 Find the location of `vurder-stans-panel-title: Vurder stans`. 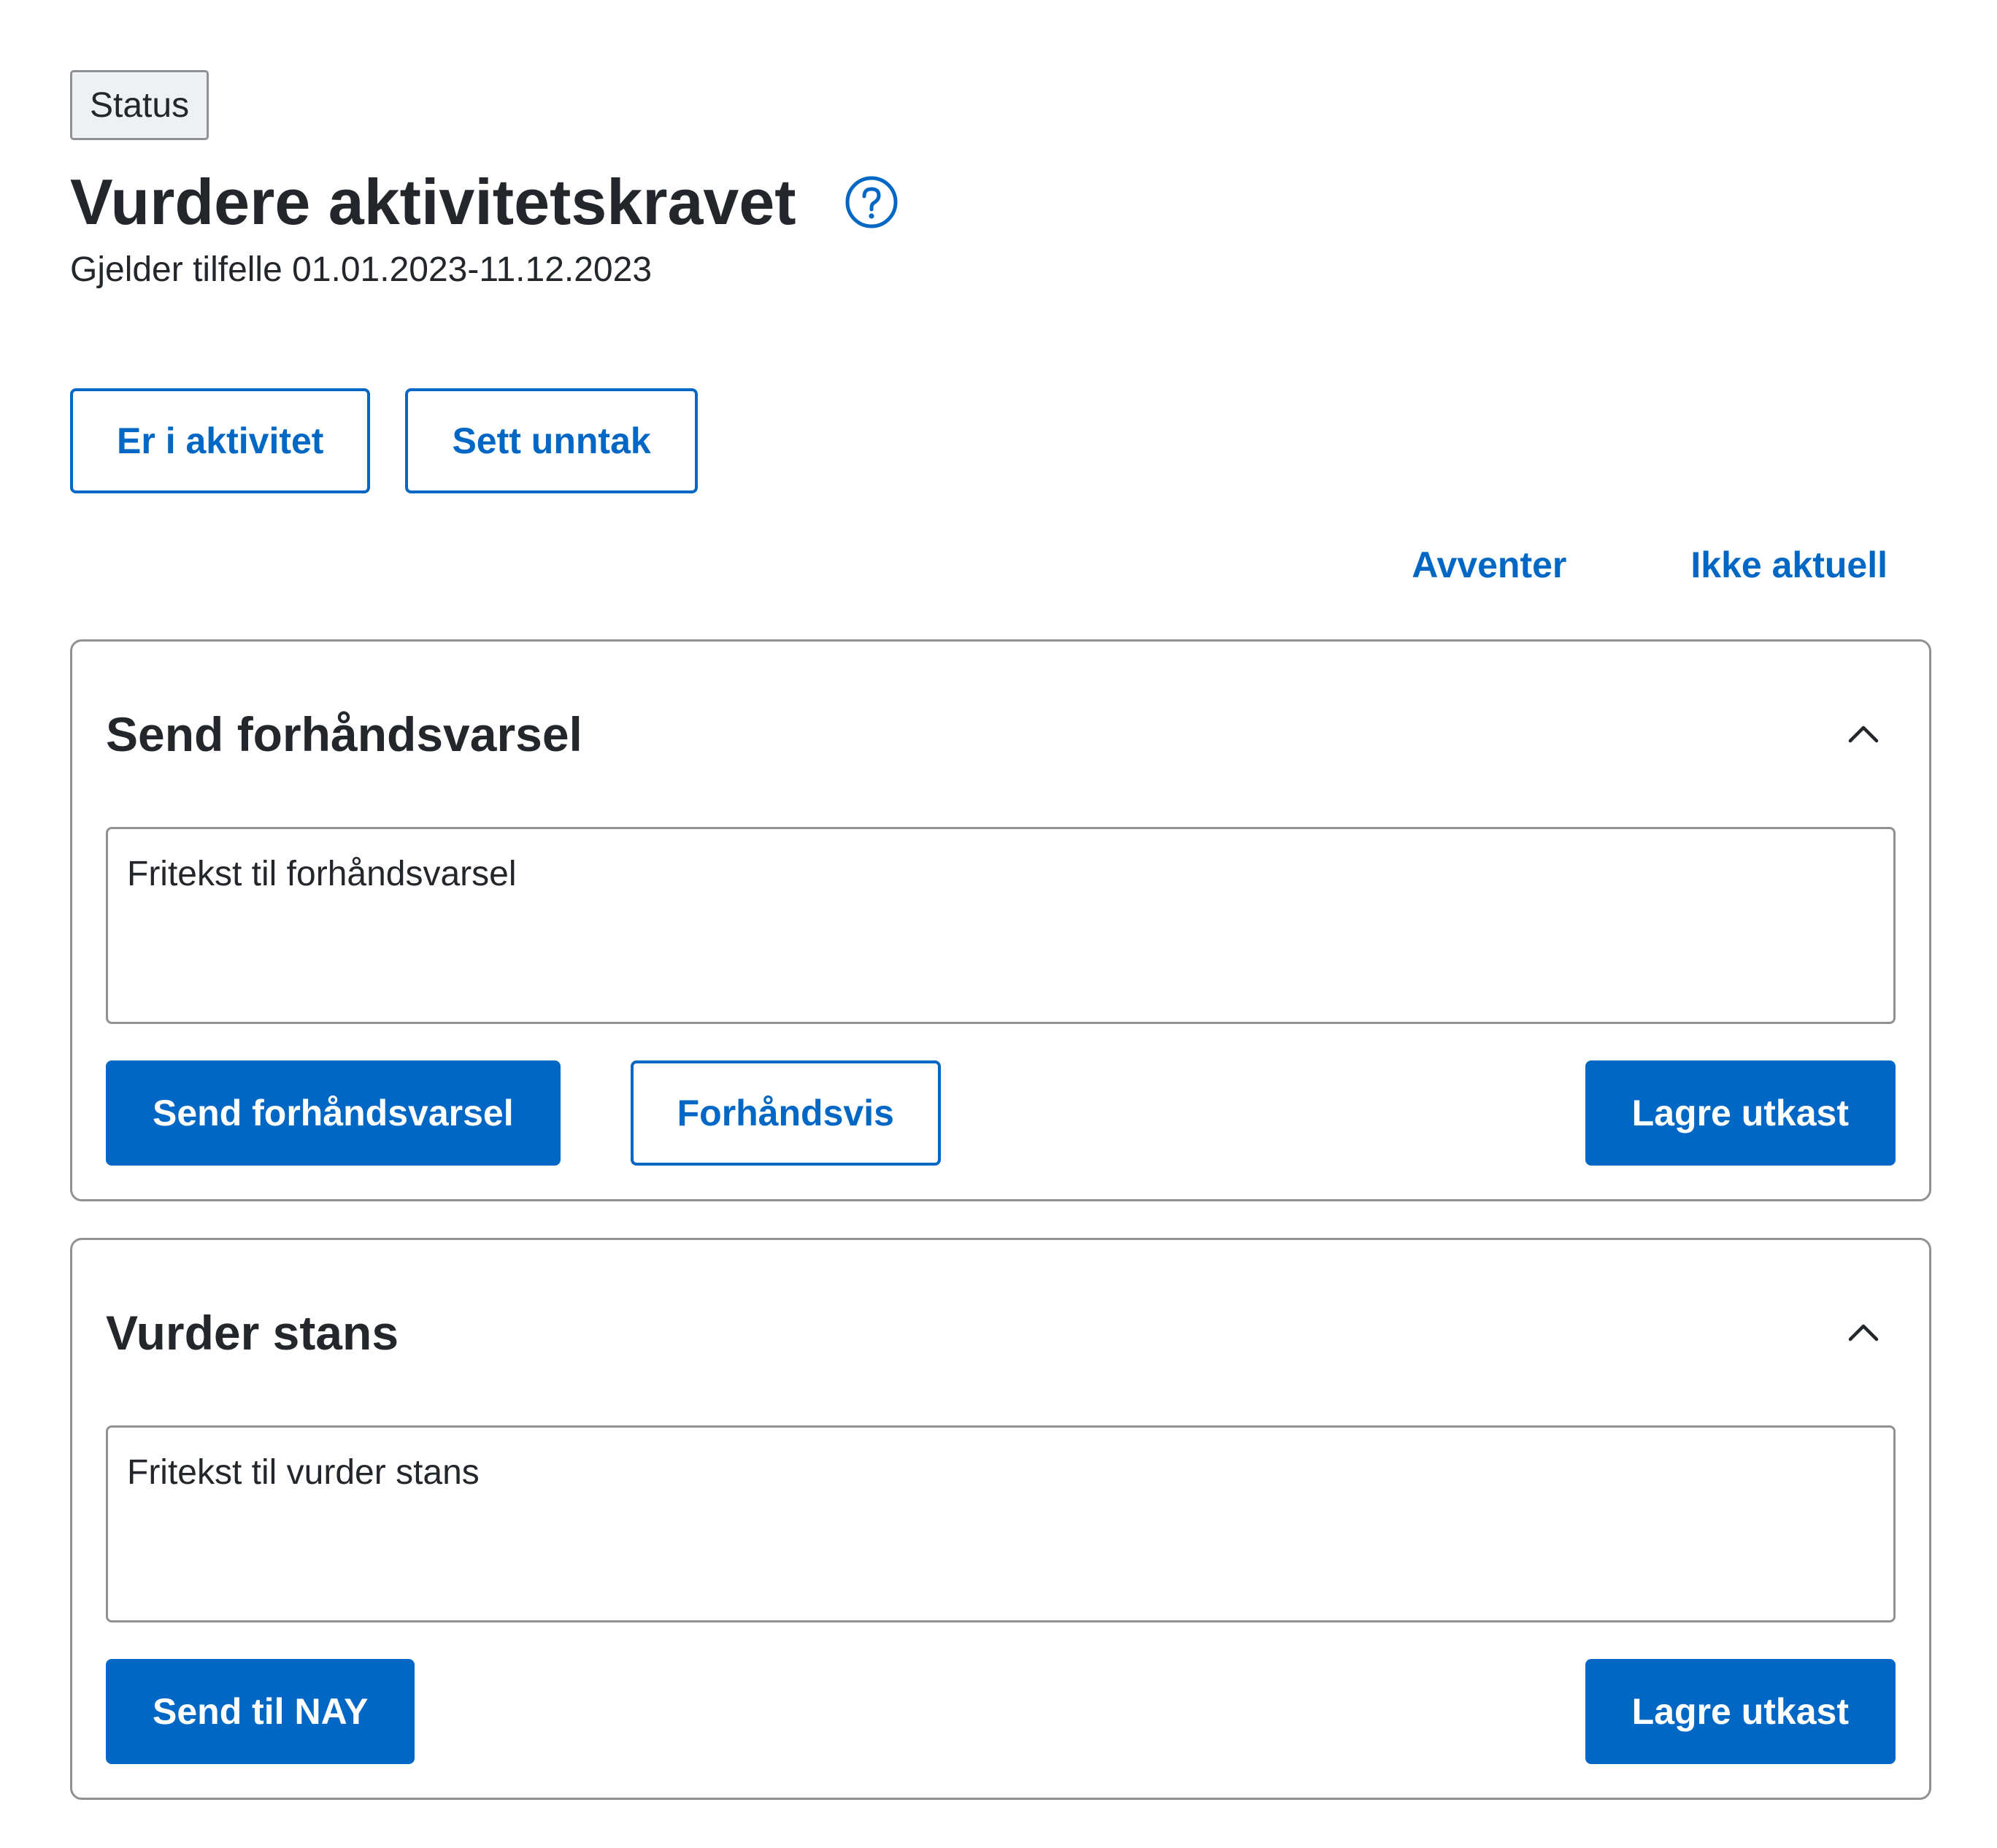

vurder-stans-panel-title: Vurder stans is located at coordinates (252, 1333).